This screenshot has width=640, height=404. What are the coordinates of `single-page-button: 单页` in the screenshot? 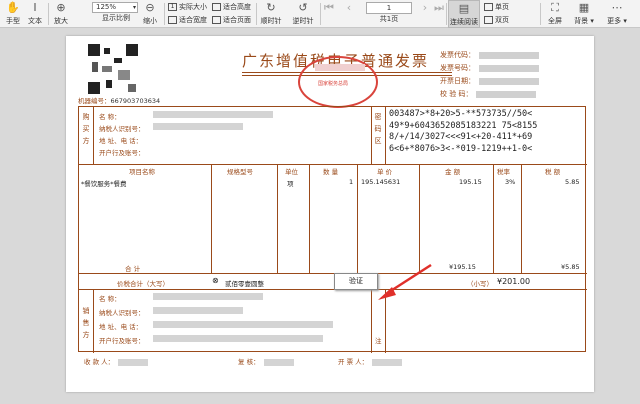 It's located at (496, 7).